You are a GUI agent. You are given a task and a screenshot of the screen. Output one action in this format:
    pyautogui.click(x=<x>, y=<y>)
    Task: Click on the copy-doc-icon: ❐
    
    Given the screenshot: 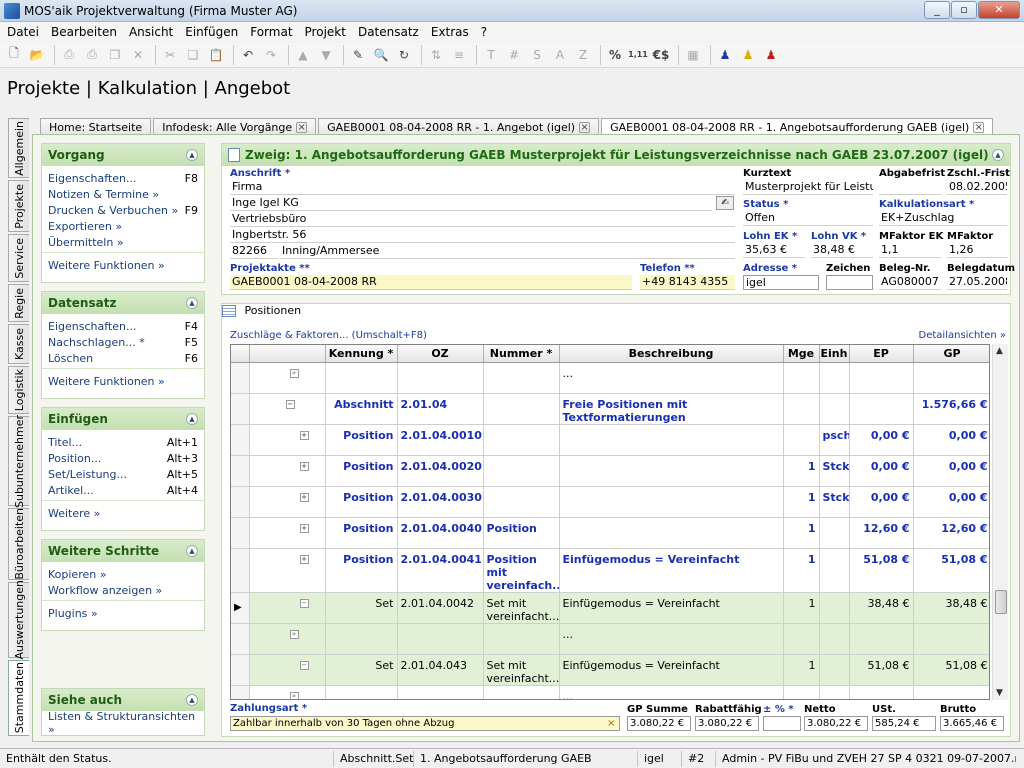 What is the action you would take?
    pyautogui.click(x=115, y=55)
    